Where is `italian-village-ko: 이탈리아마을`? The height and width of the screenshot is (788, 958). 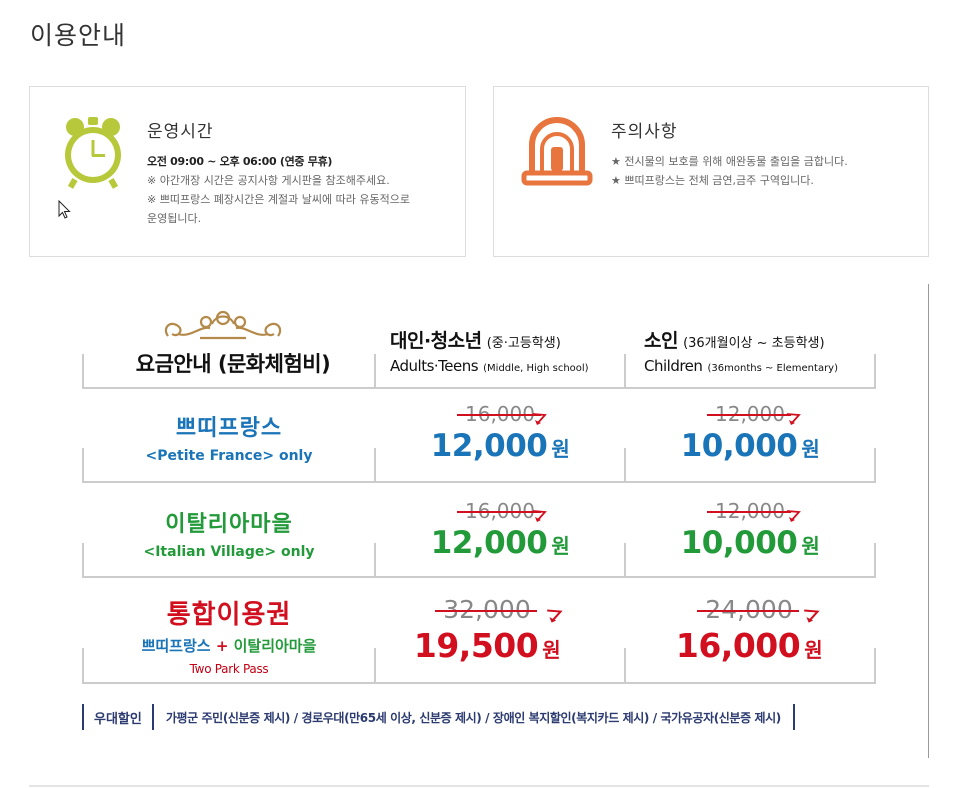 italian-village-ko: 이탈리아마을 is located at coordinates (229, 524).